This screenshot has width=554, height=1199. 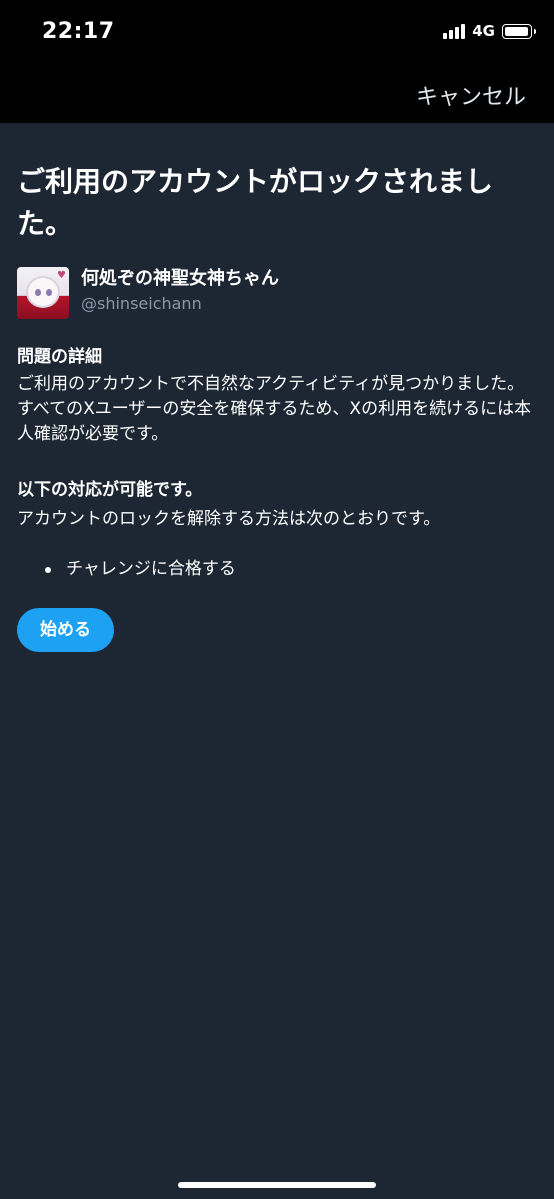 I want to click on cellular-signal-icon, so click(x=454, y=31).